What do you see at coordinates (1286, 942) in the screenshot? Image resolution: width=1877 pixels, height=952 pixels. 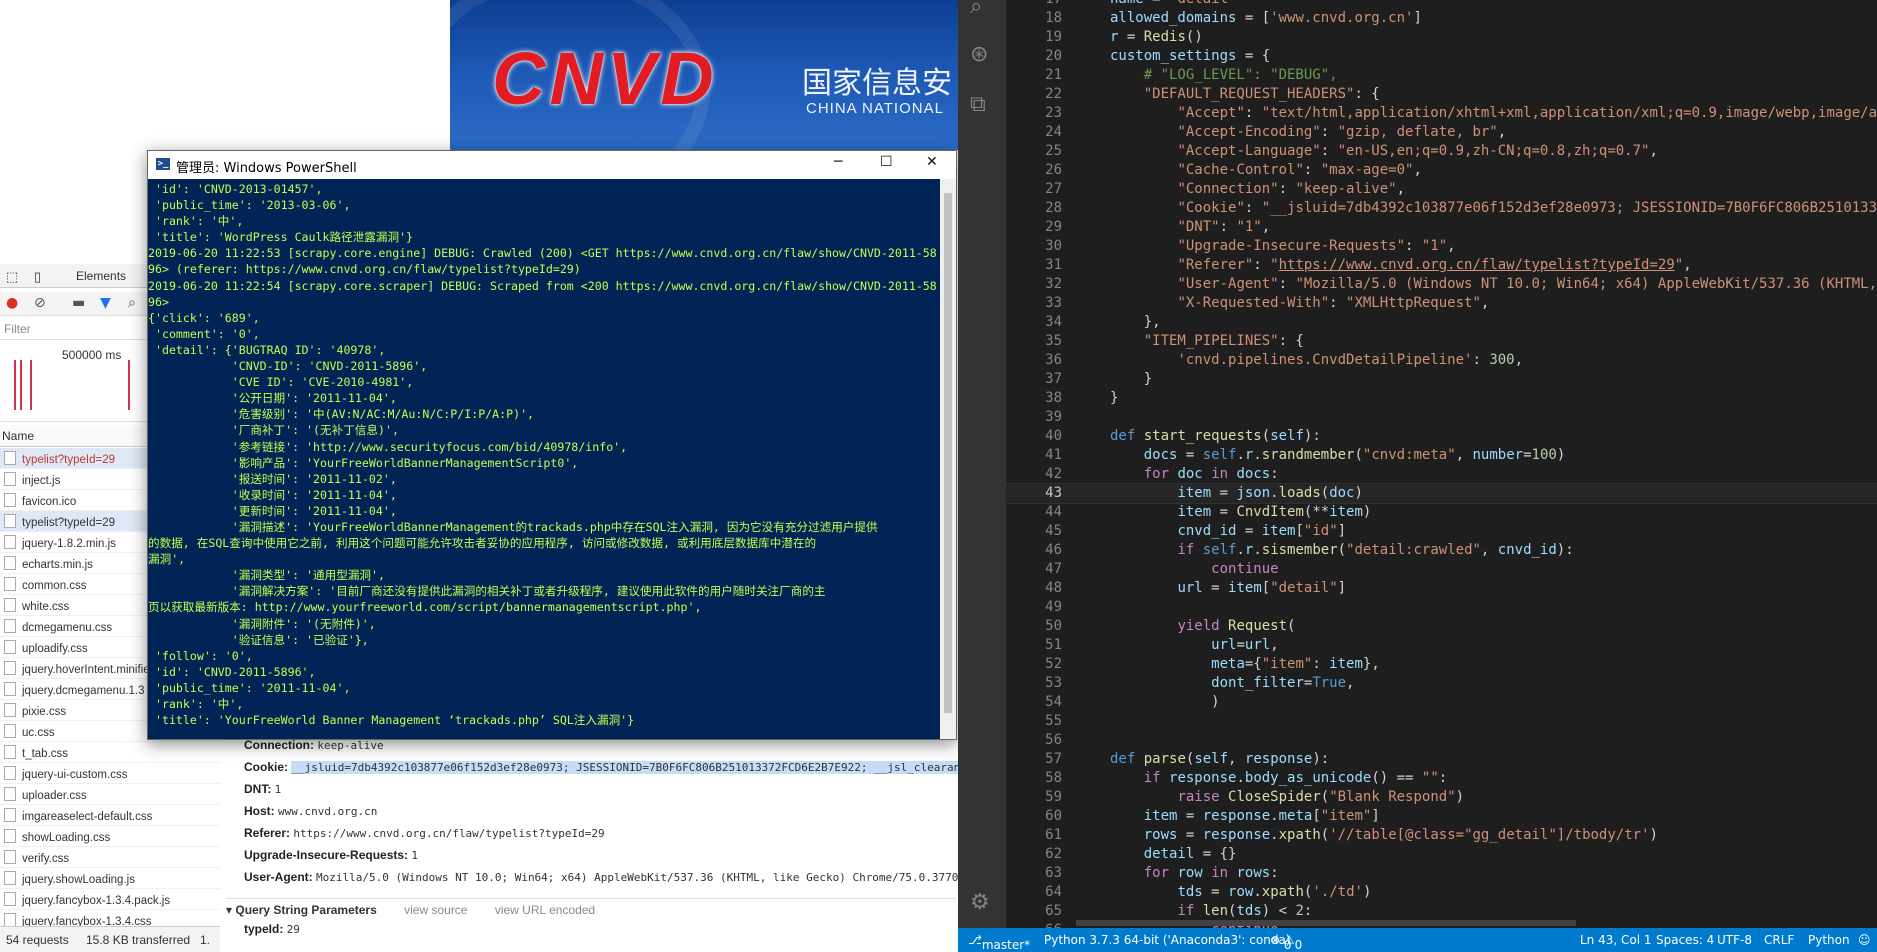 I see `problems-indicator: ⊗ 0 ⚠ 0` at bounding box center [1286, 942].